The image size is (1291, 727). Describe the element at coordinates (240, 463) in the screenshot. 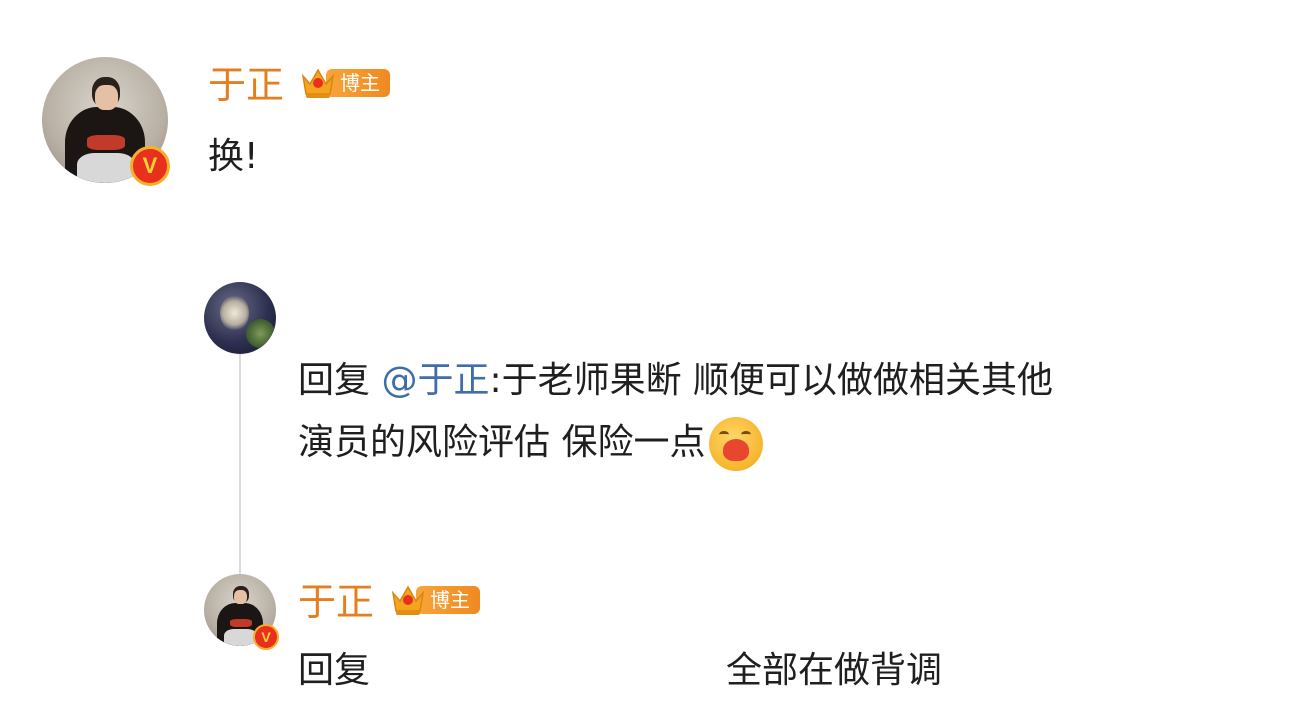

I see `thread-connector-line` at that location.